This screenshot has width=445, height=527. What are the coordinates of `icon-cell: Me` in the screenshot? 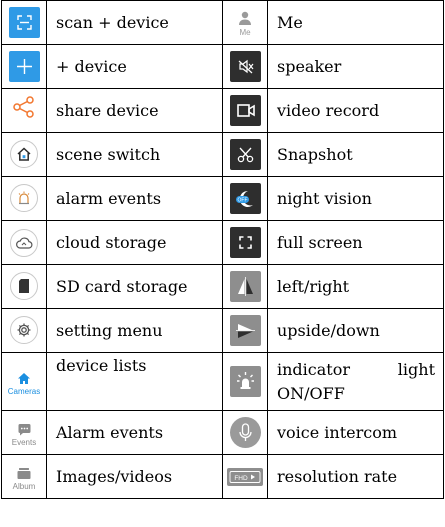 It's located at (245, 22).